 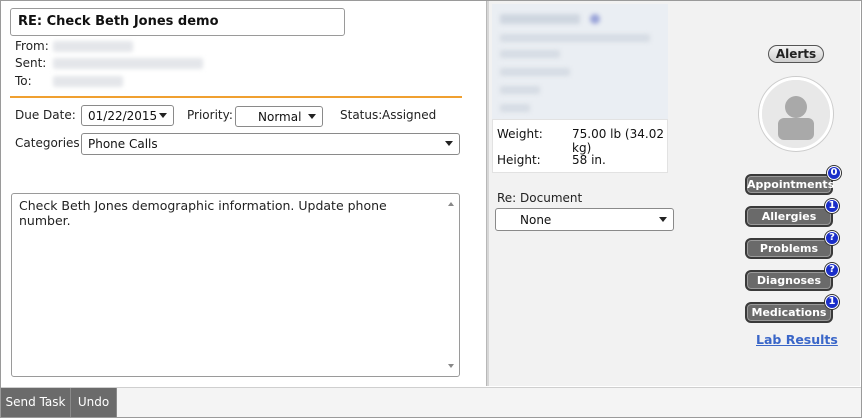 I want to click on header-divider, so click(x=236, y=97).